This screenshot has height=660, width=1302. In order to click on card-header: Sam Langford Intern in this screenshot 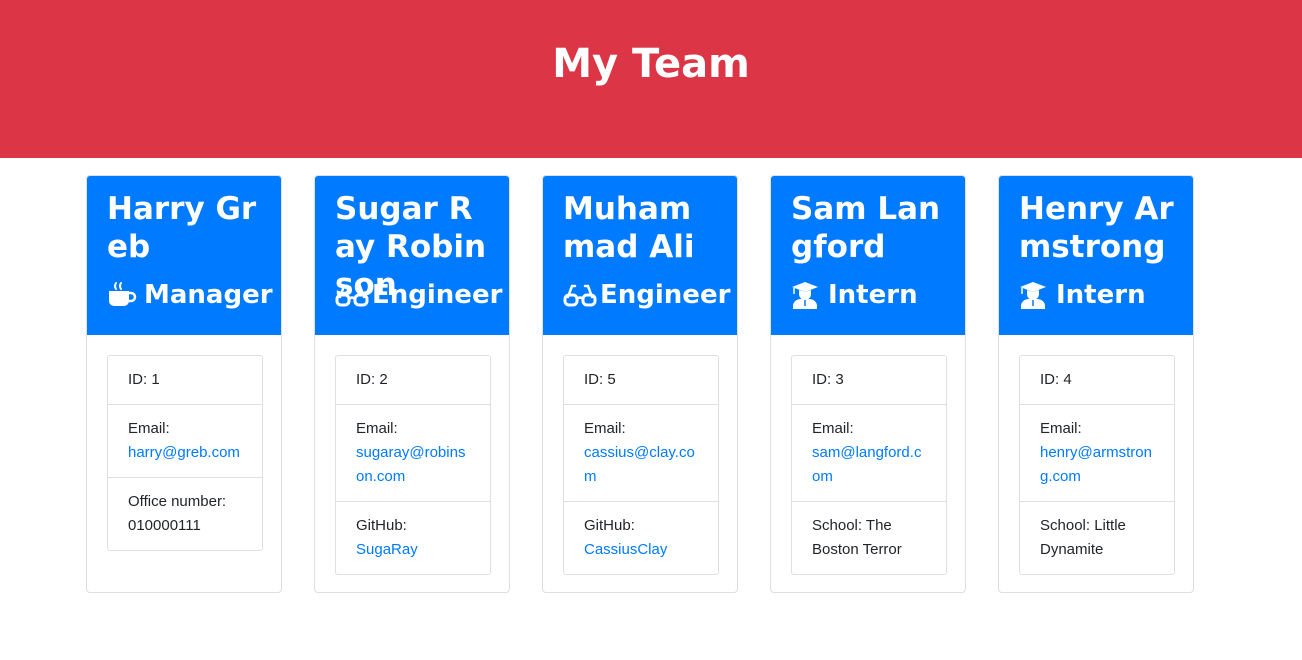, I will do `click(868, 255)`.